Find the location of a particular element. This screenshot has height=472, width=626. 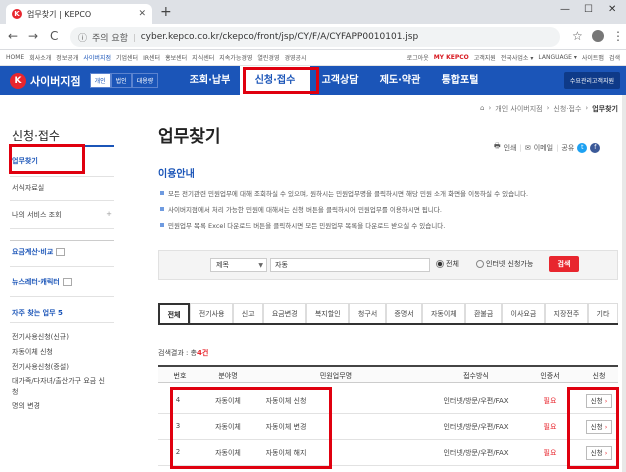

util-biz: 기업센터 is located at coordinates (127, 57).